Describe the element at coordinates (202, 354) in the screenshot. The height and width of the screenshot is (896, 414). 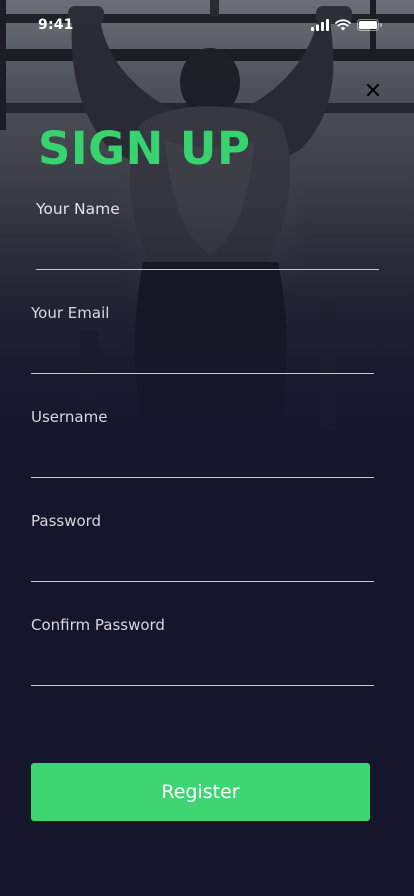
I see `email-input` at that location.